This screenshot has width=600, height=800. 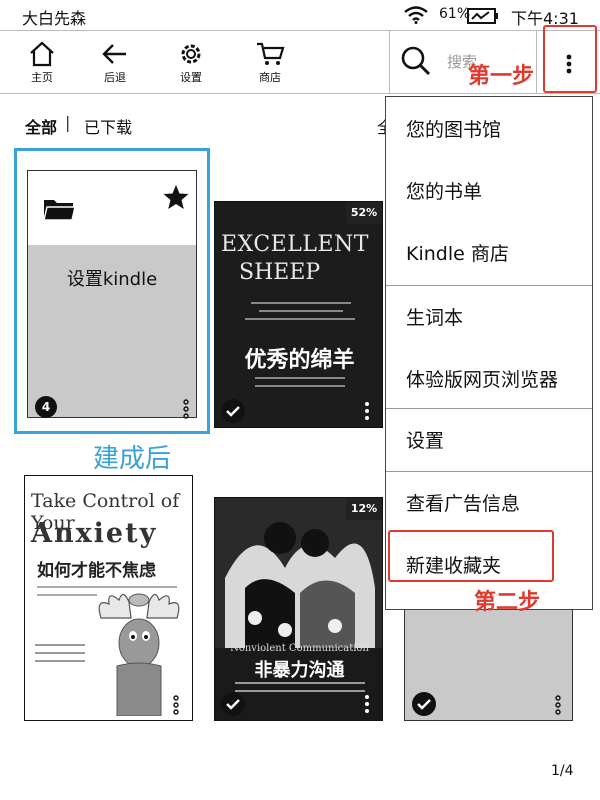 I want to click on reading-progress-badge: 52%, so click(x=364, y=213).